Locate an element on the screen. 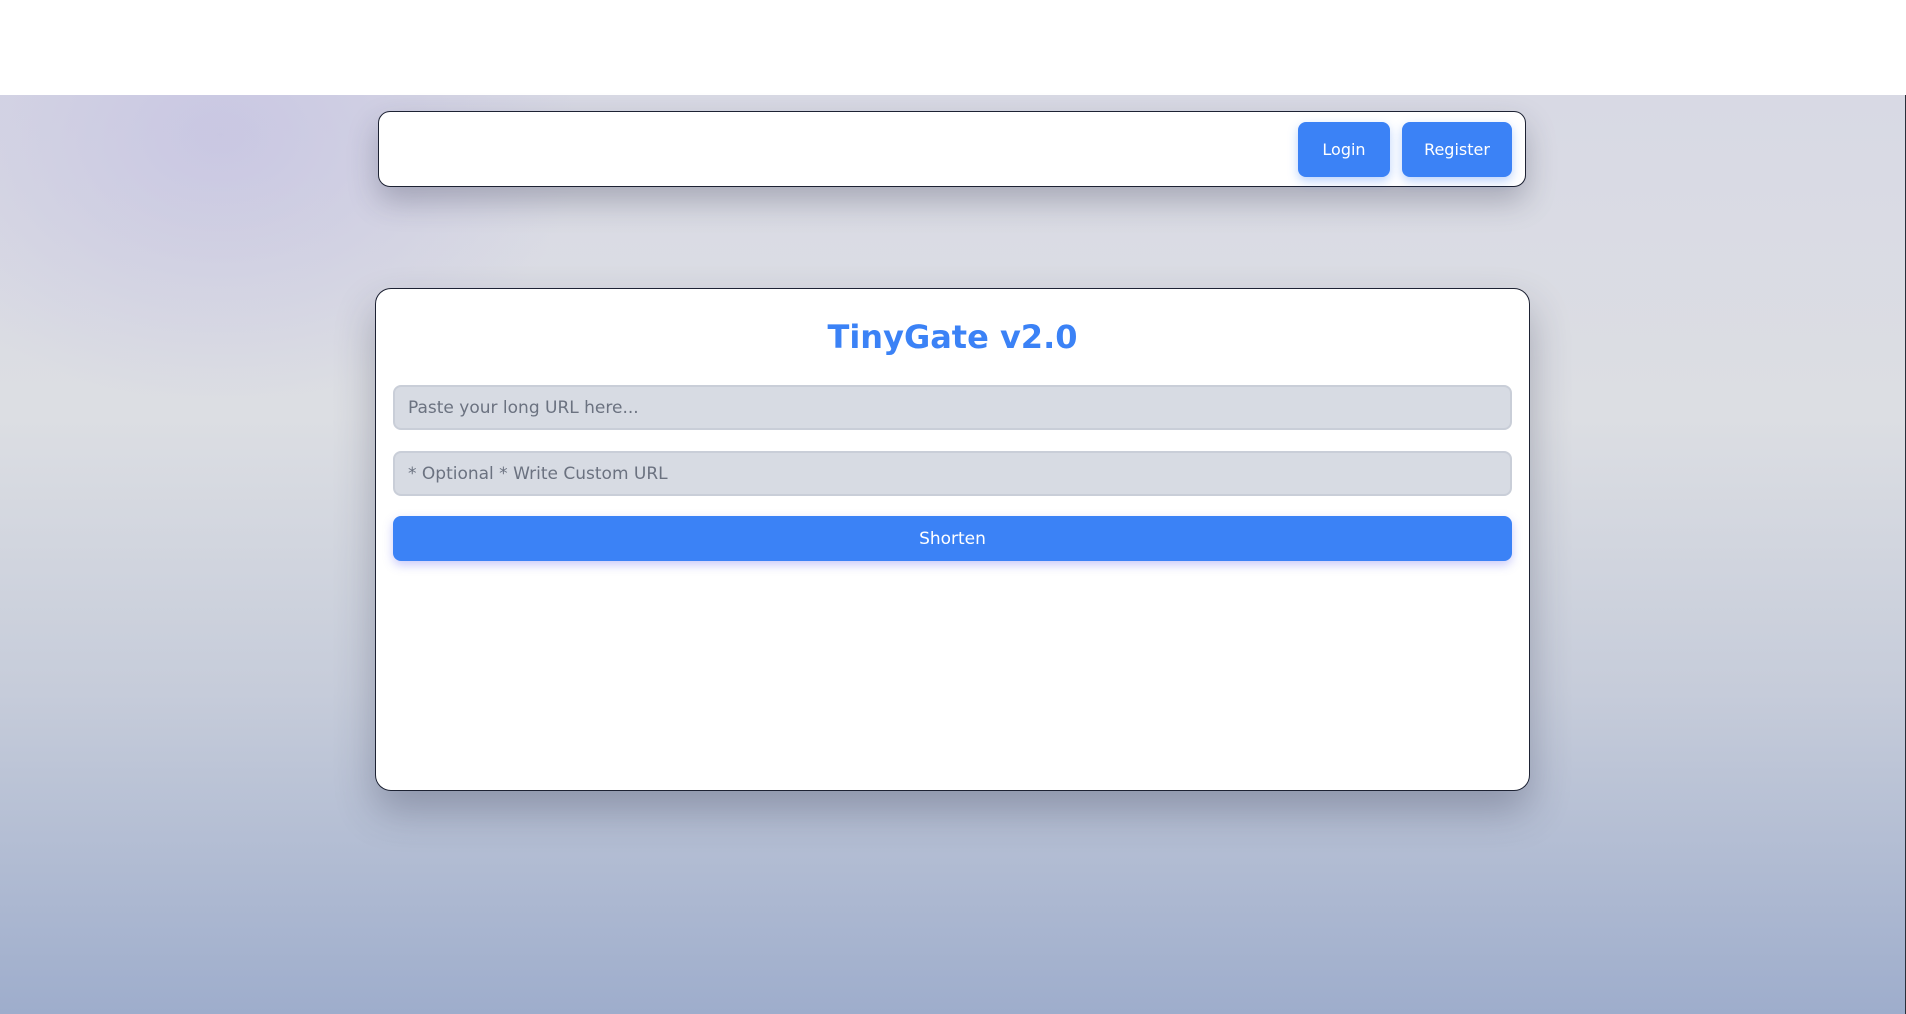  app-title: TinyGate v2.0 is located at coordinates (952, 337).